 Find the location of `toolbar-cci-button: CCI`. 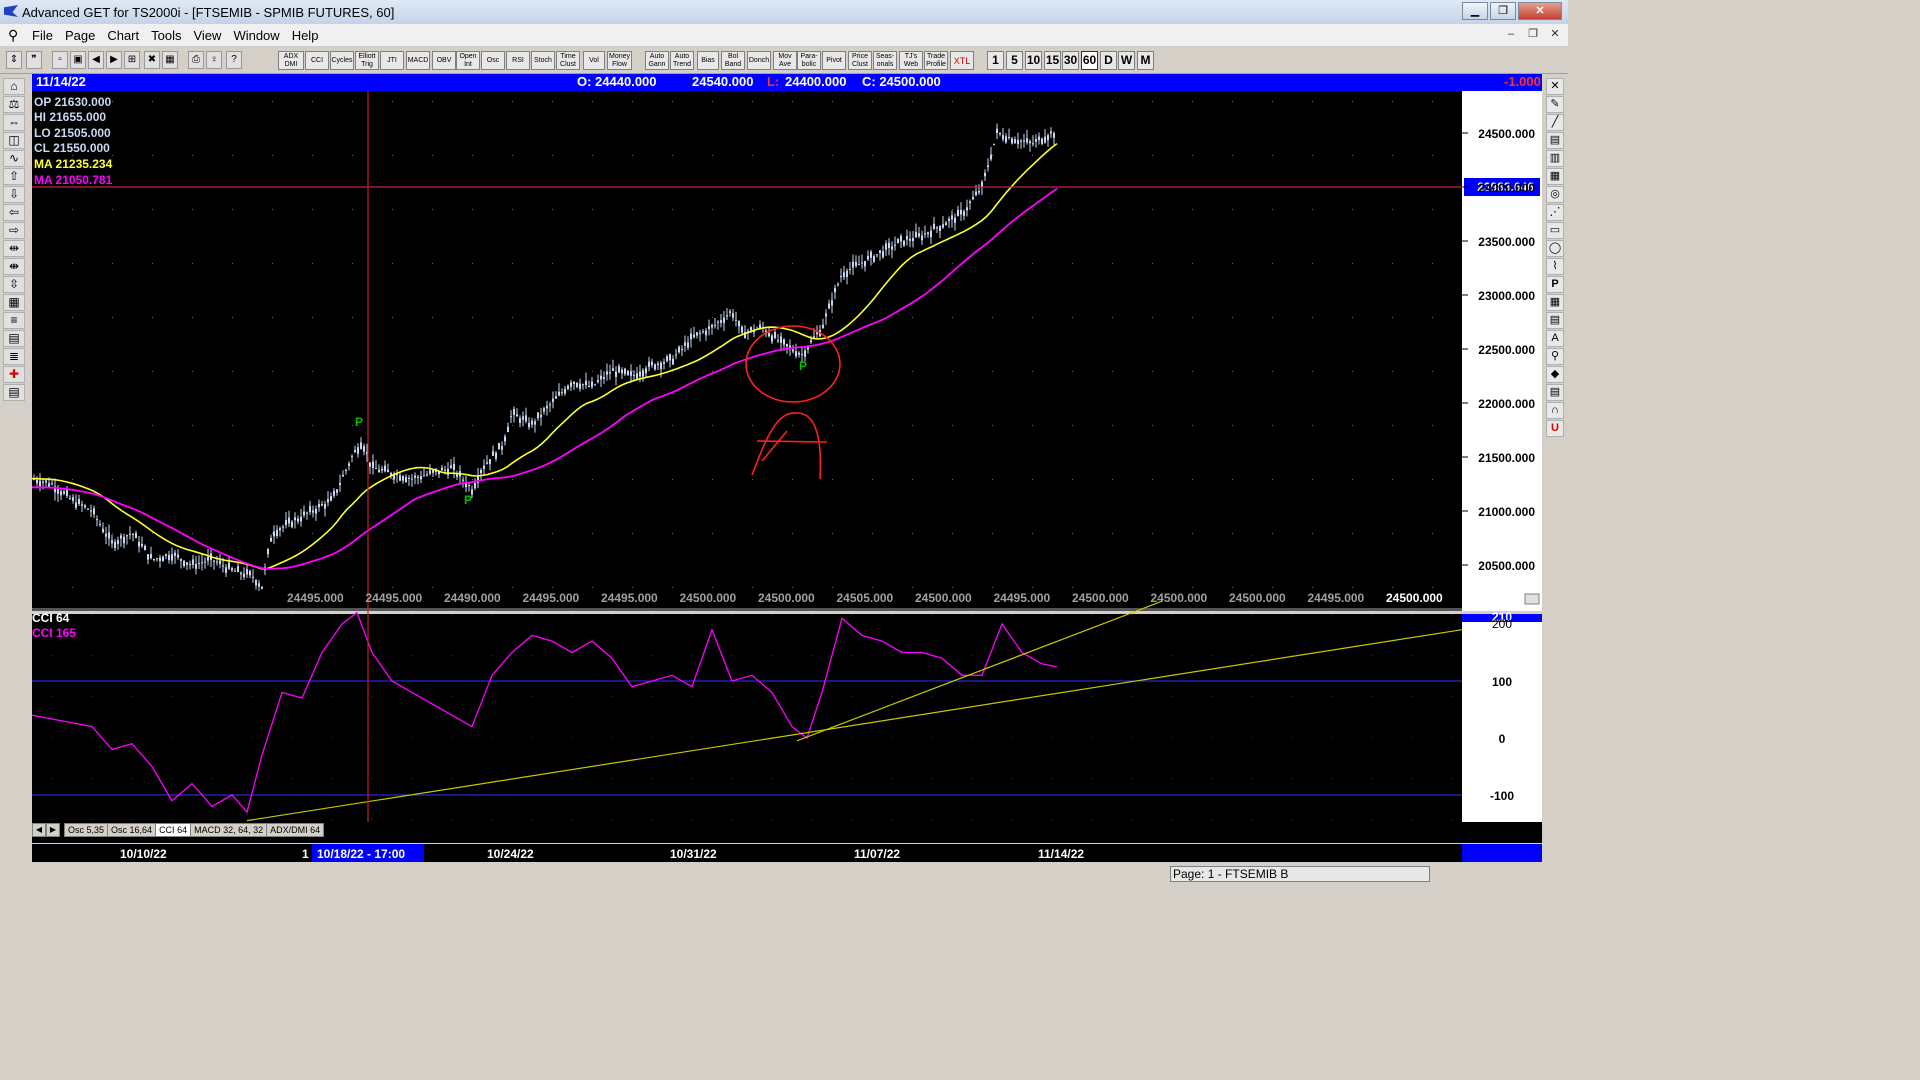

toolbar-cci-button: CCI is located at coordinates (317, 60).